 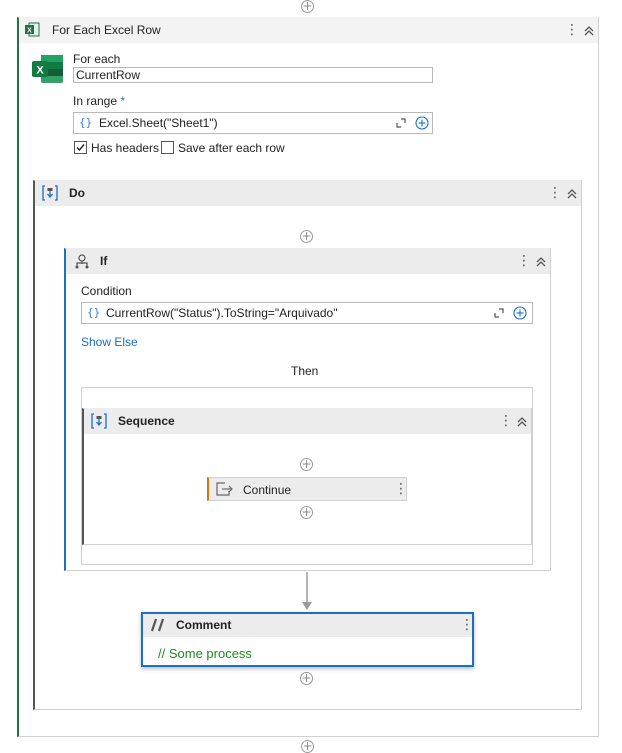 What do you see at coordinates (231, 148) in the screenshot?
I see `save-after-label: Save after each row` at bounding box center [231, 148].